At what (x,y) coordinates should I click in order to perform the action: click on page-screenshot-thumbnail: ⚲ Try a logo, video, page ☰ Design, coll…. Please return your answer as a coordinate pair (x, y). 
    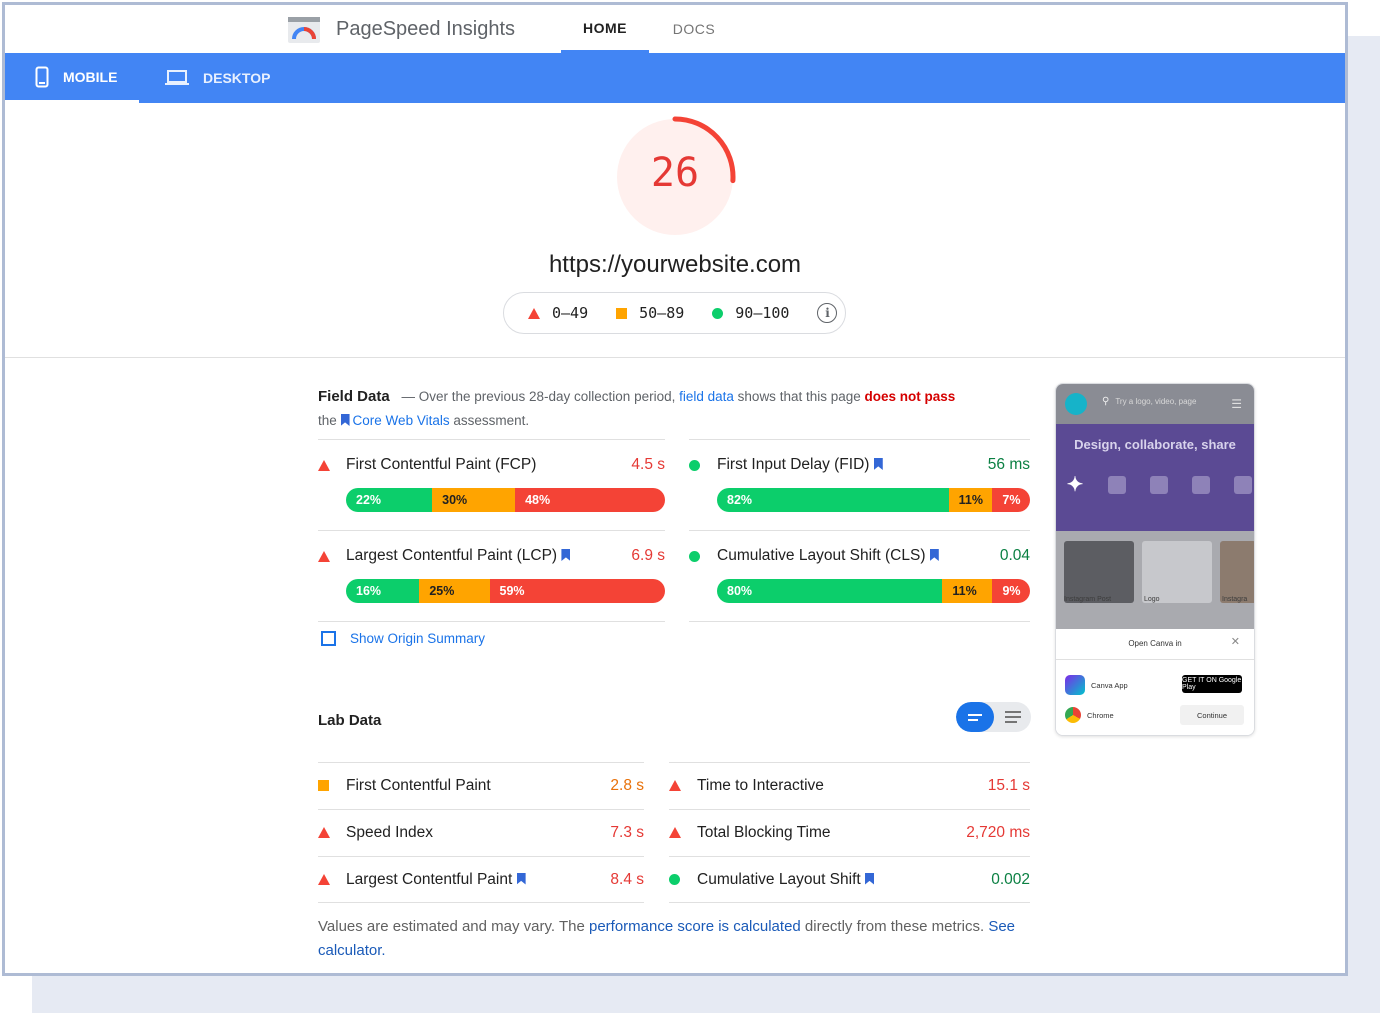
    Looking at the image, I should click on (1155, 559).